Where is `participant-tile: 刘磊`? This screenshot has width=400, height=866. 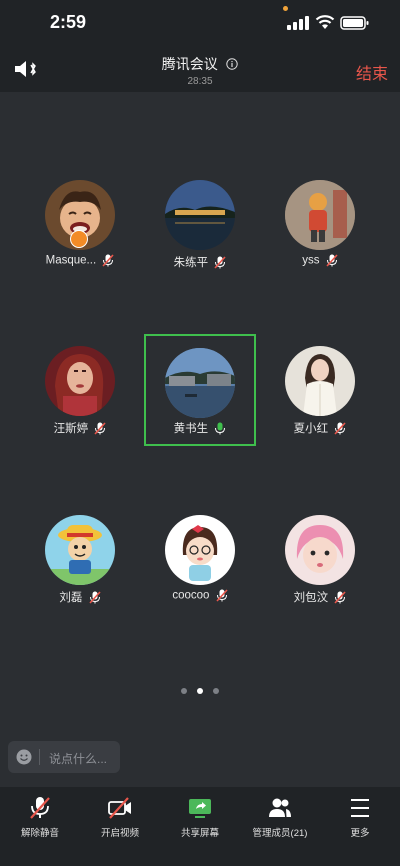 participant-tile: 刘磊 is located at coordinates (80, 563).